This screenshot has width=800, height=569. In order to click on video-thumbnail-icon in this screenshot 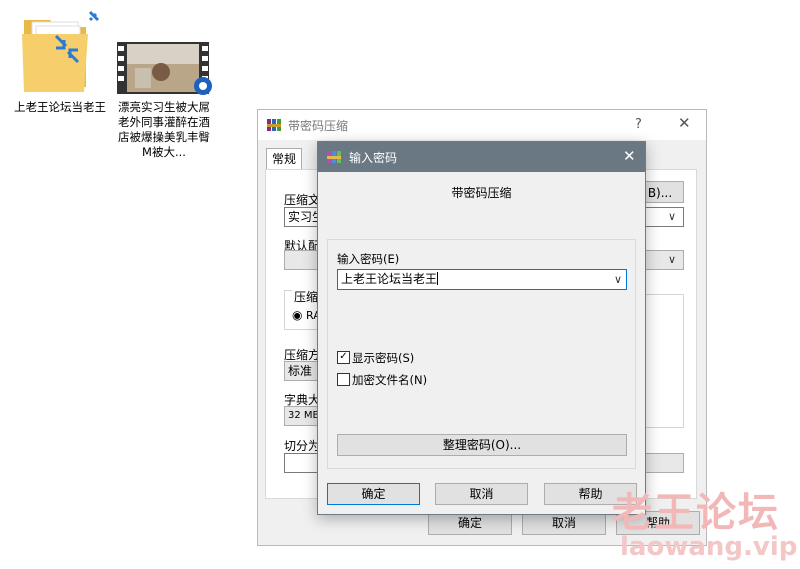, I will do `click(164, 68)`.